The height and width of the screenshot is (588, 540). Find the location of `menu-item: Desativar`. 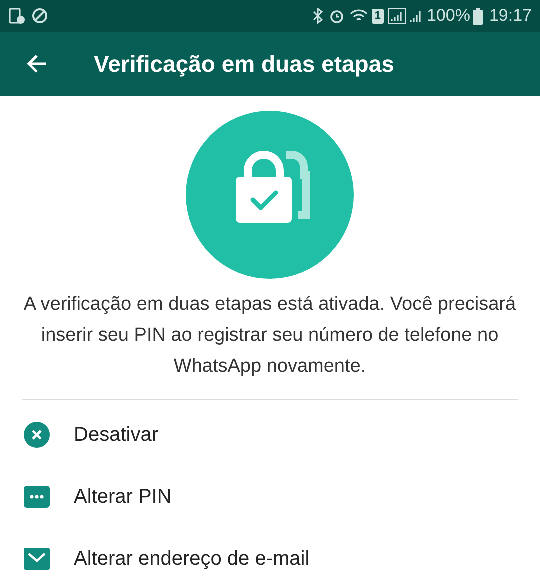

menu-item: Desativar is located at coordinates (270, 435).